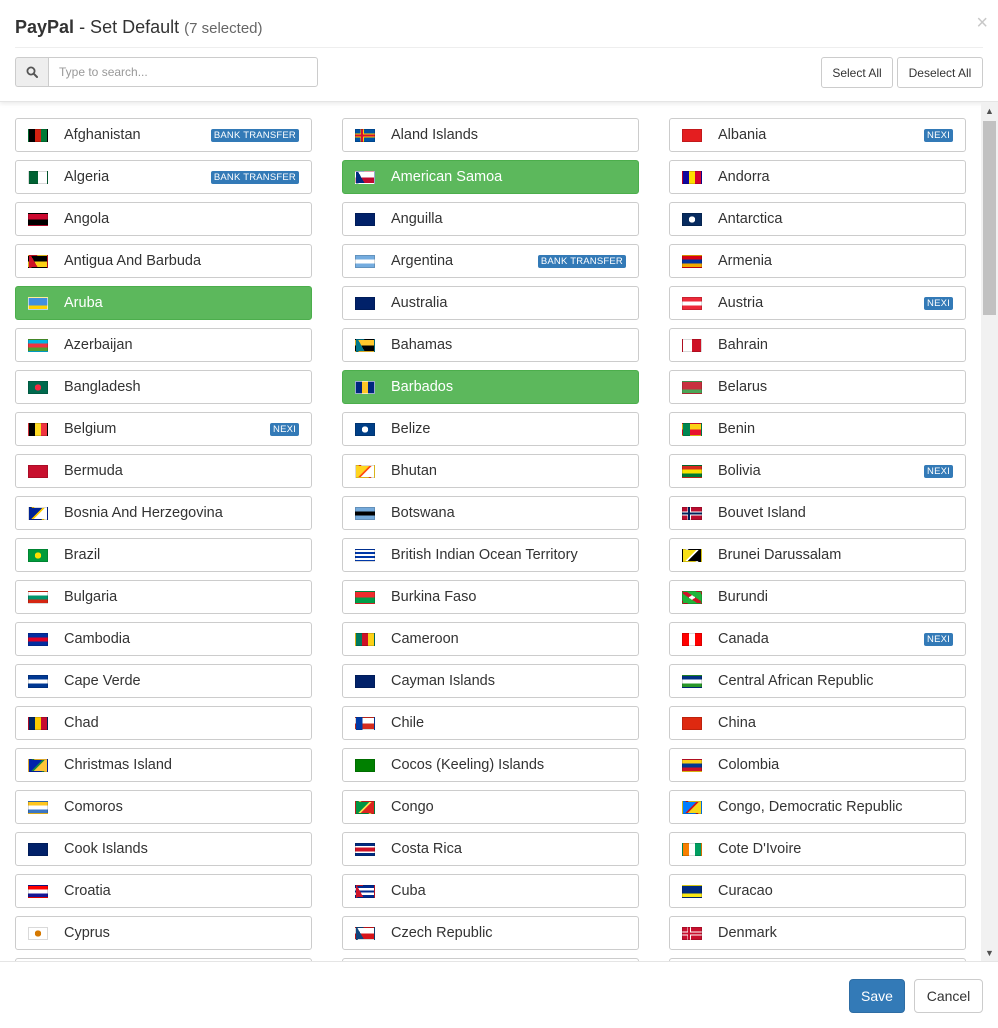 This screenshot has height=1028, width=998. Describe the element at coordinates (490, 219) in the screenshot. I see `country-item: Anguilla` at that location.